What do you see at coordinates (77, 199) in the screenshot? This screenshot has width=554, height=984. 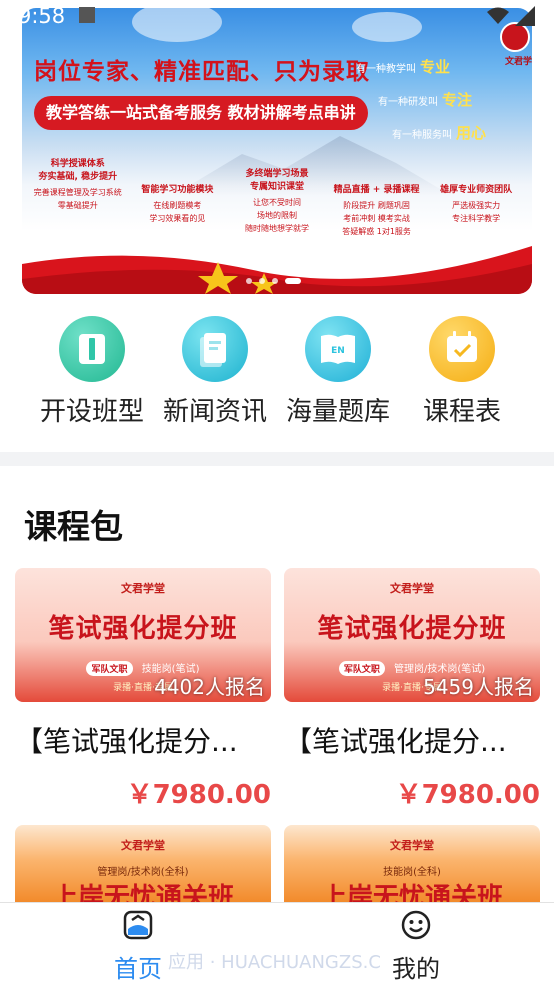 I see `banner-feature-text: 完善课程管理及学习系统 零基础提升` at bounding box center [77, 199].